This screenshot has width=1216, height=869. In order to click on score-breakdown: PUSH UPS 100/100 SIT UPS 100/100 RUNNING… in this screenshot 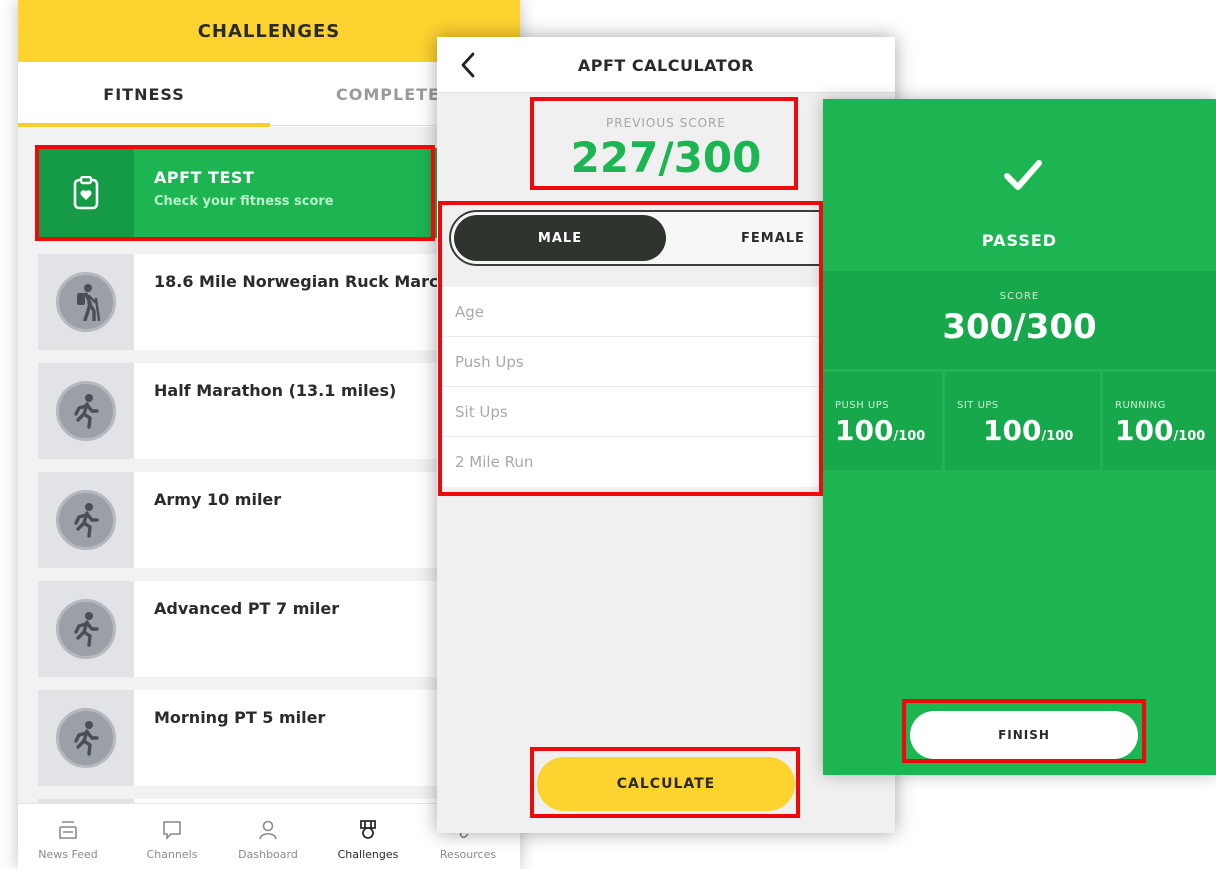, I will do `click(1019, 421)`.